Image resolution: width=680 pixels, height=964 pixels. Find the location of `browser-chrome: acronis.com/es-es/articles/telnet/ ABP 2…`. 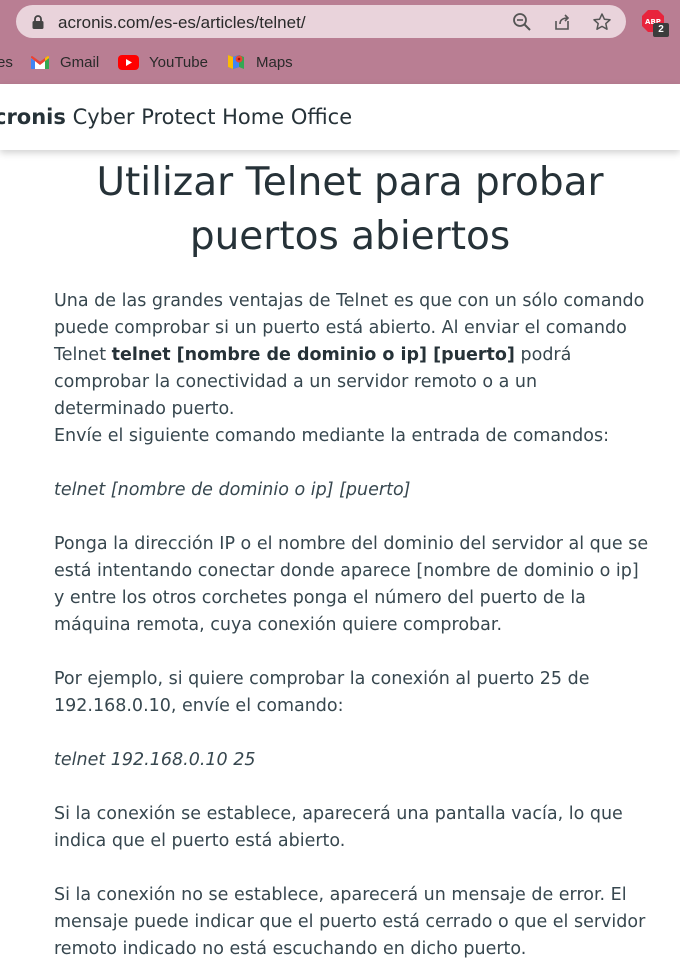

browser-chrome: acronis.com/es-es/articles/telnet/ ABP 2… is located at coordinates (340, 42).